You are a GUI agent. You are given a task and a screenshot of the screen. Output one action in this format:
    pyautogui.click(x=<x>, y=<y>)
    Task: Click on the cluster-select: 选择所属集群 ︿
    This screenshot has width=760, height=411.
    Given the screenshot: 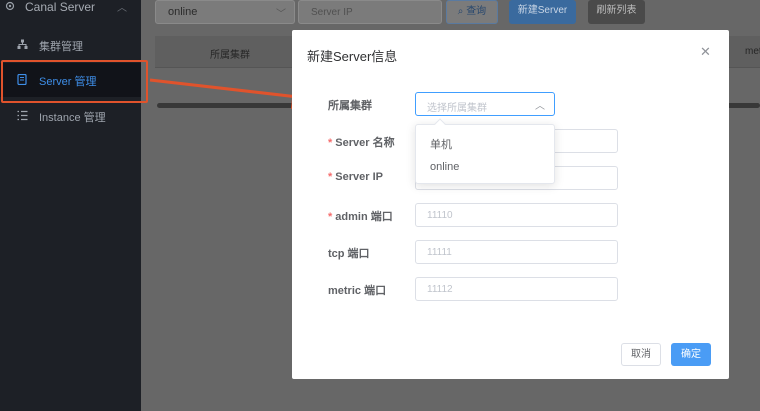 What is the action you would take?
    pyautogui.click(x=485, y=104)
    